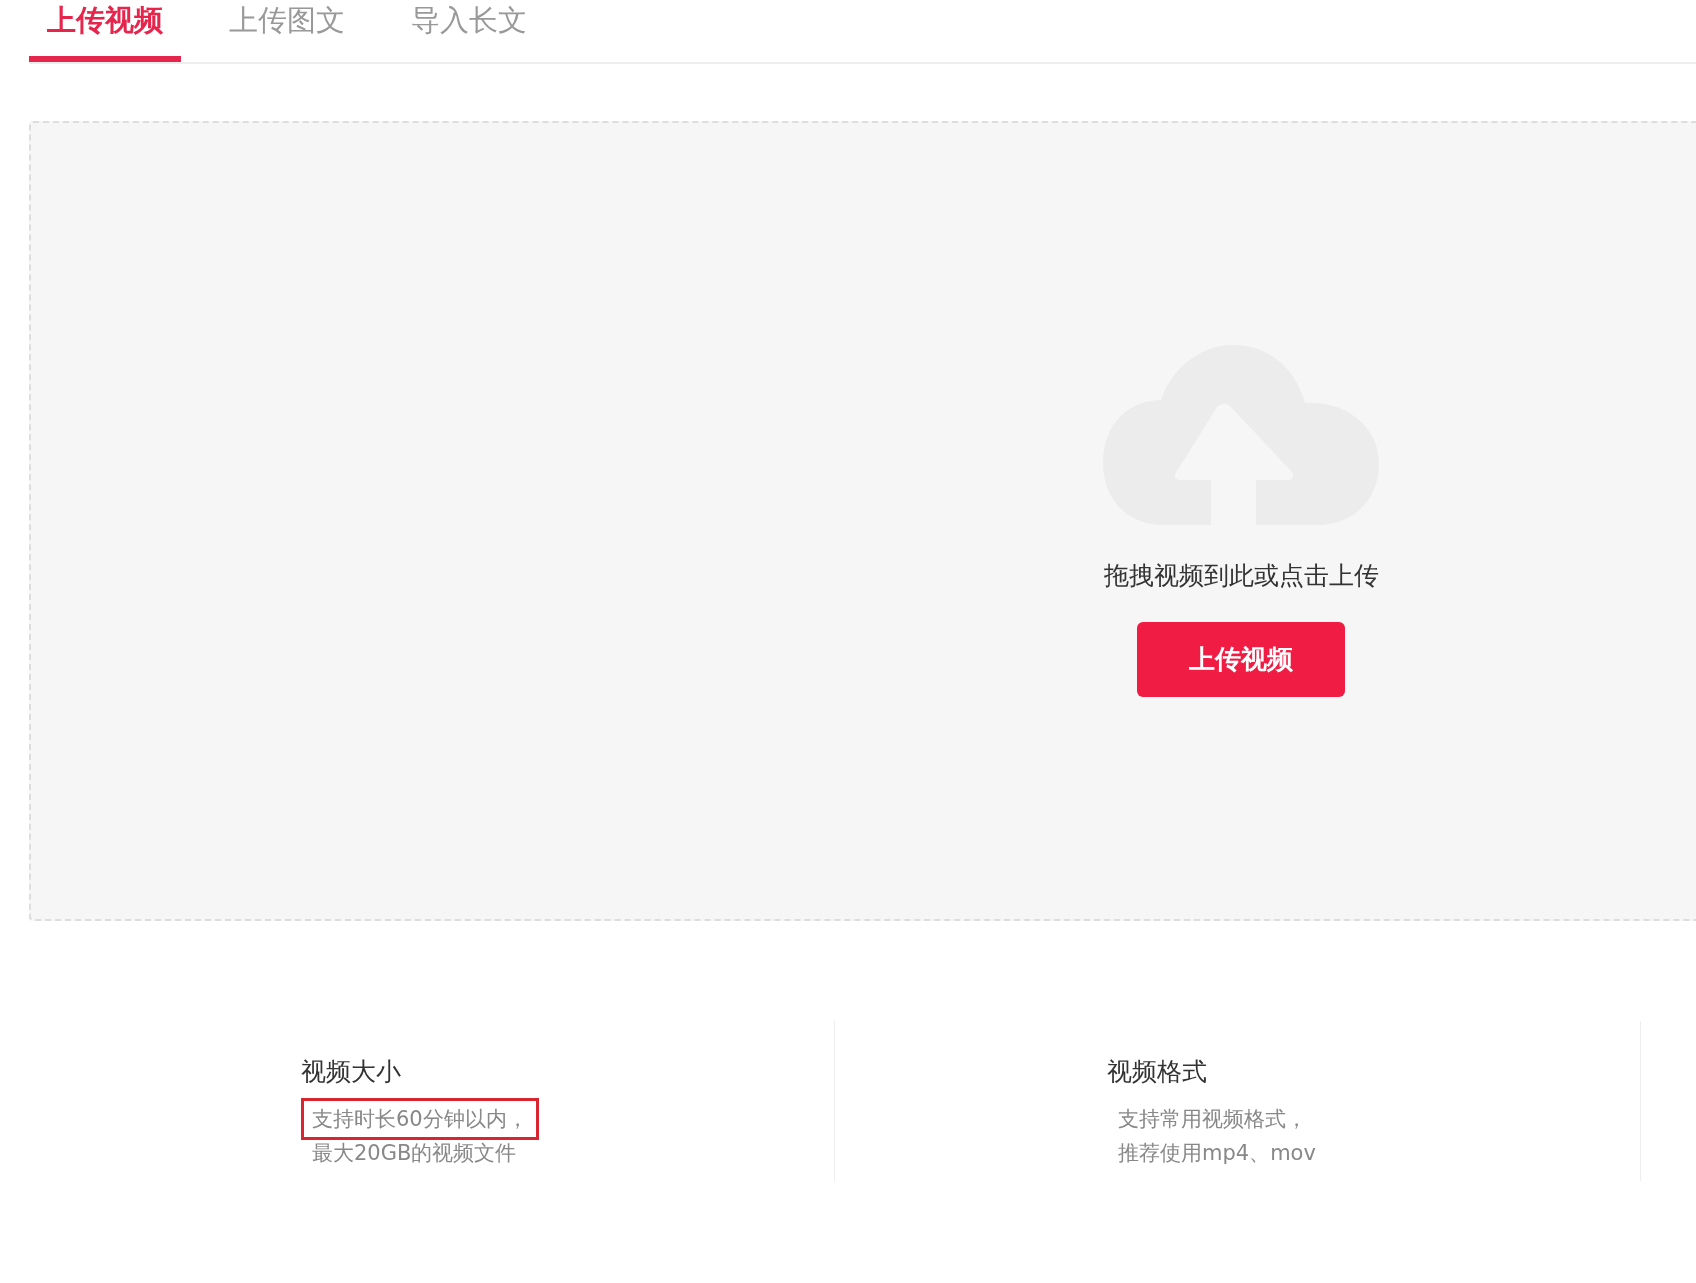  Describe the element at coordinates (351, 1072) in the screenshot. I see `info-title: 视频大小` at that location.